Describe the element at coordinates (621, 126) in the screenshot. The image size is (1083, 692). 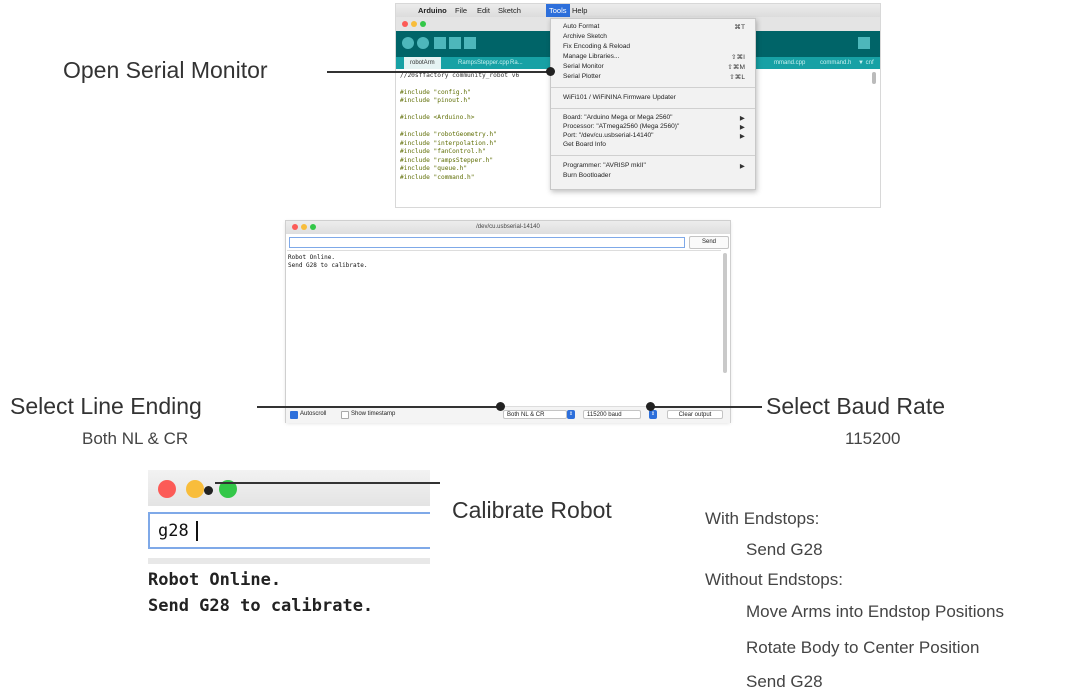
I see `menu-item-processor: Processor: "ATmega2560 (Mega 2560)"` at that location.